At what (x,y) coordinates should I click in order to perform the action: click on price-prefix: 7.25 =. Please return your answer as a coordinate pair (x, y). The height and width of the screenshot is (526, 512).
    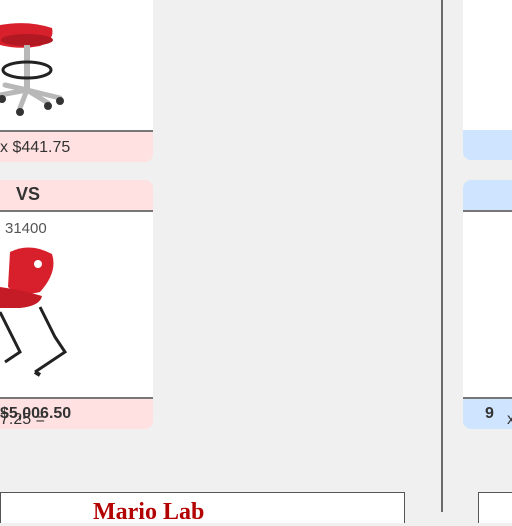
    Looking at the image, I should click on (22, 419).